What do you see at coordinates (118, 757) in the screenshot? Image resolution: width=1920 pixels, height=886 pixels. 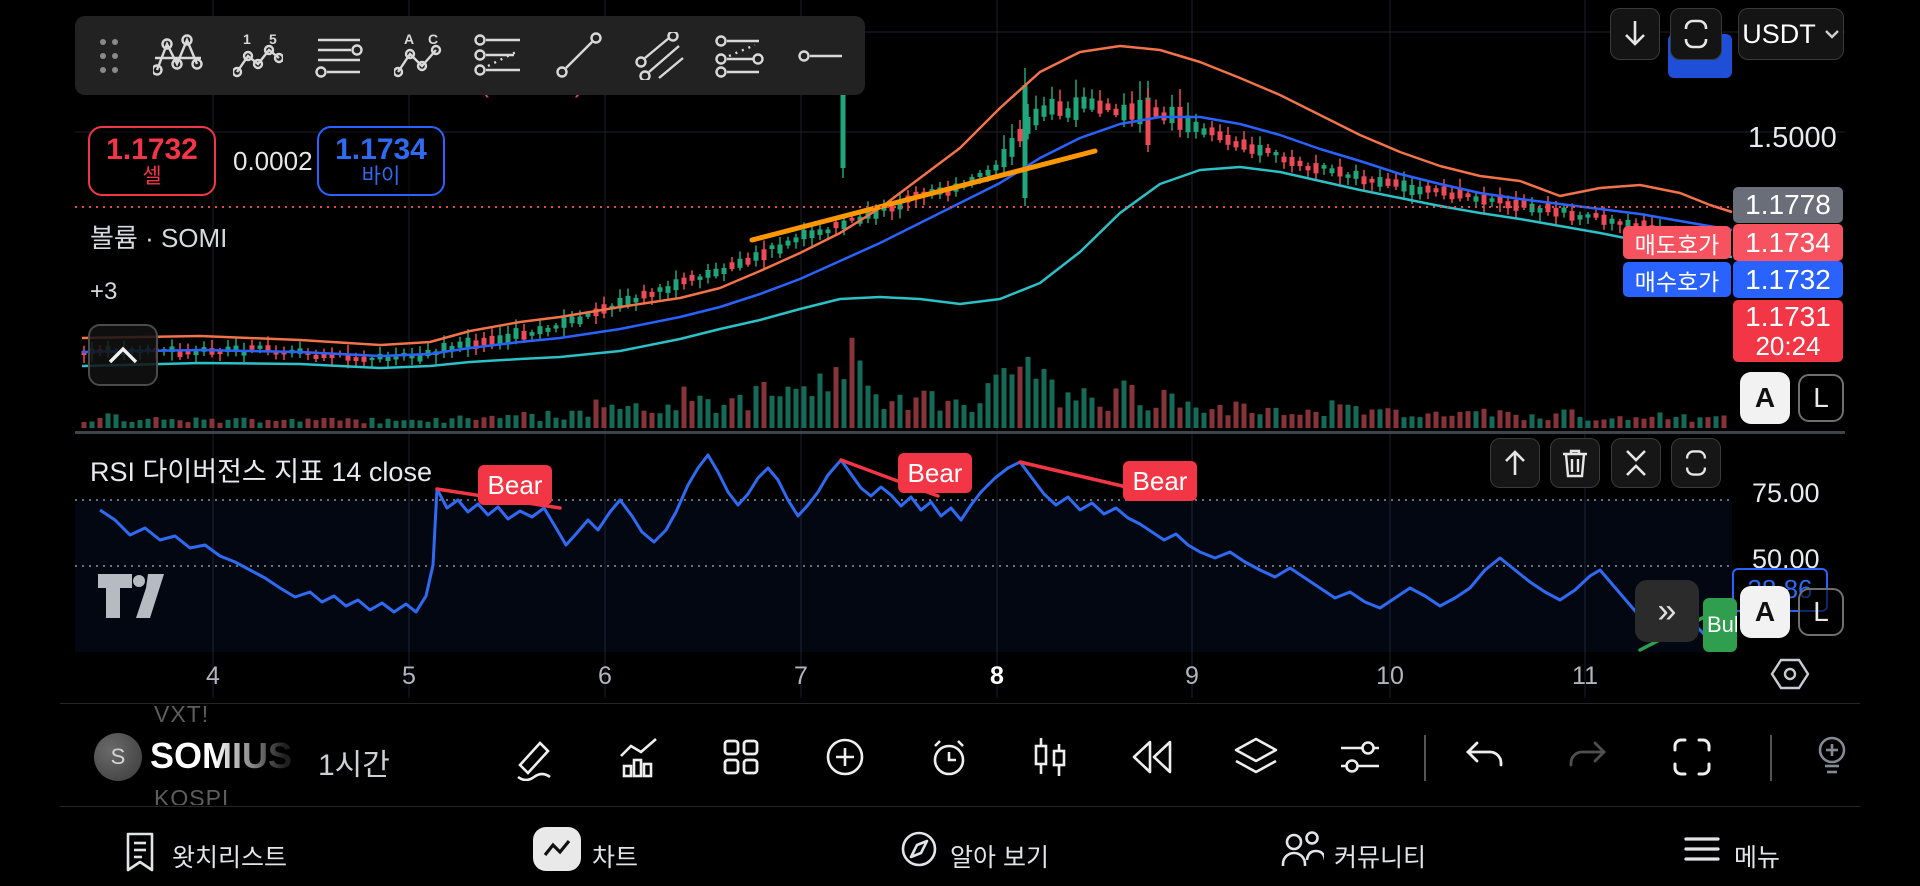 I see `symbol-avatar: S` at bounding box center [118, 757].